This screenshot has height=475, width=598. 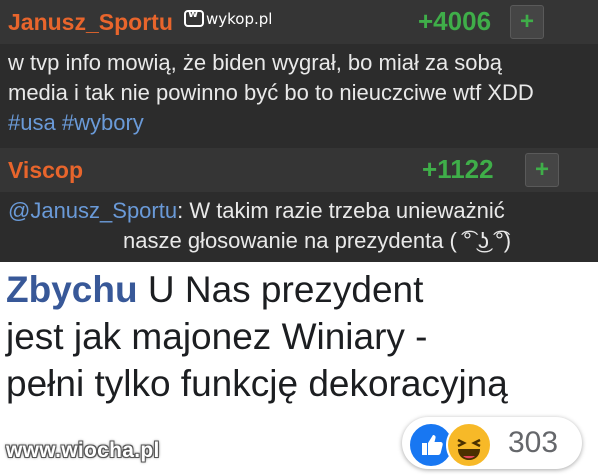 What do you see at coordinates (257, 383) in the screenshot?
I see `fb-text-line: pełni tylko funkcję dekoracyjną` at bounding box center [257, 383].